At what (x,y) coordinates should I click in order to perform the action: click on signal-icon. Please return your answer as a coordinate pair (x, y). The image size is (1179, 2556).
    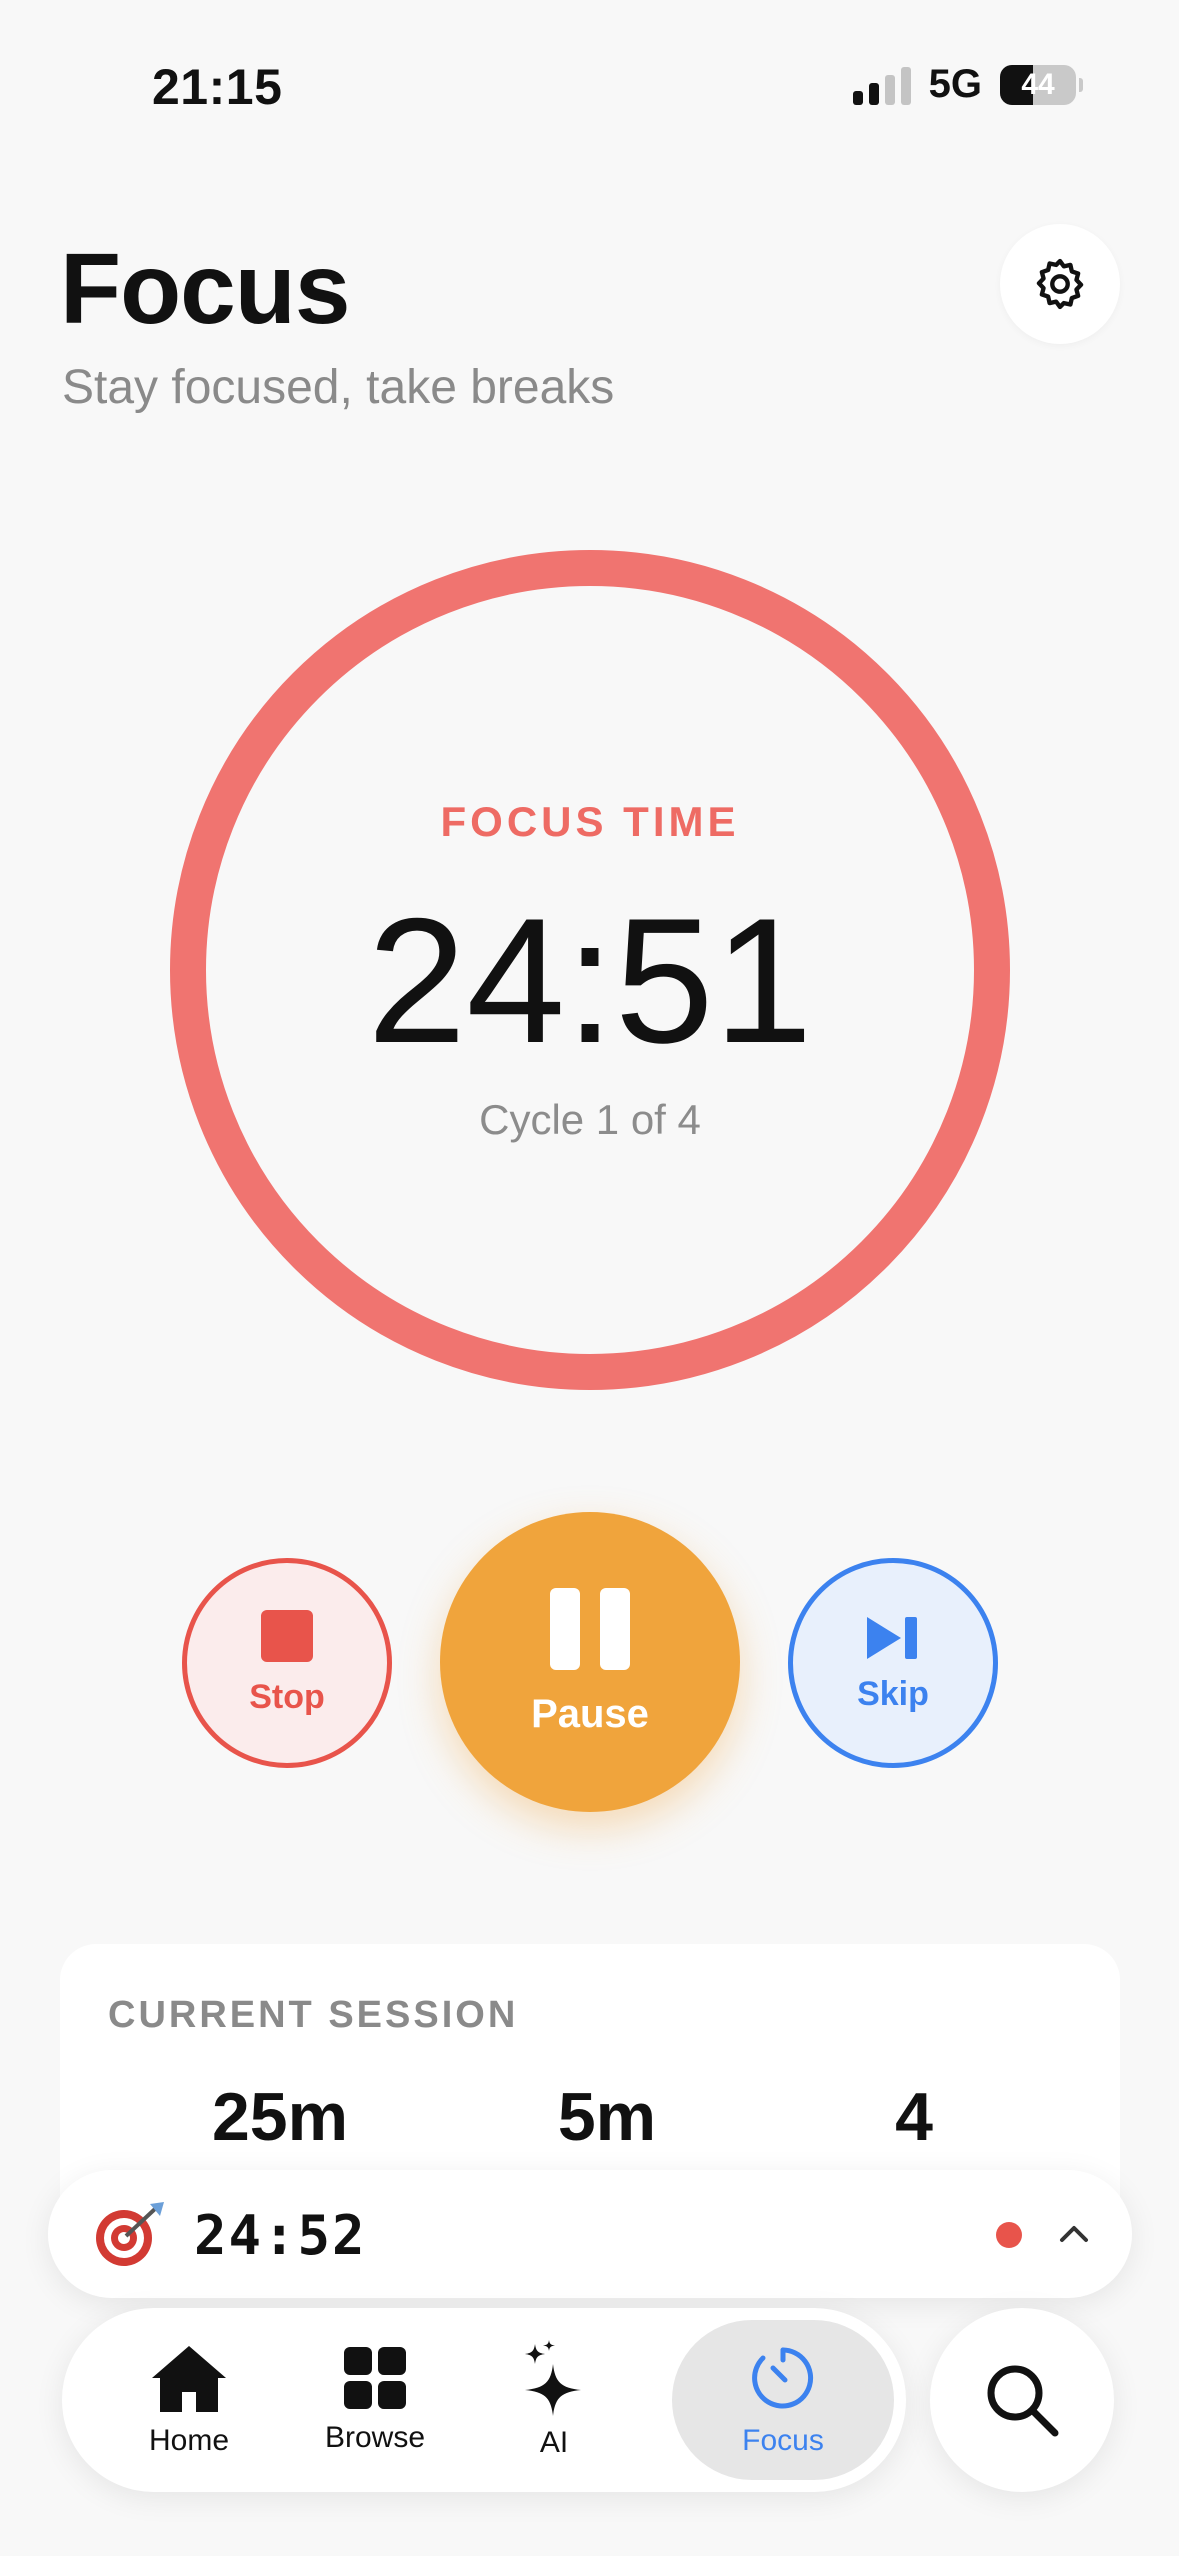
    Looking at the image, I should click on (881, 85).